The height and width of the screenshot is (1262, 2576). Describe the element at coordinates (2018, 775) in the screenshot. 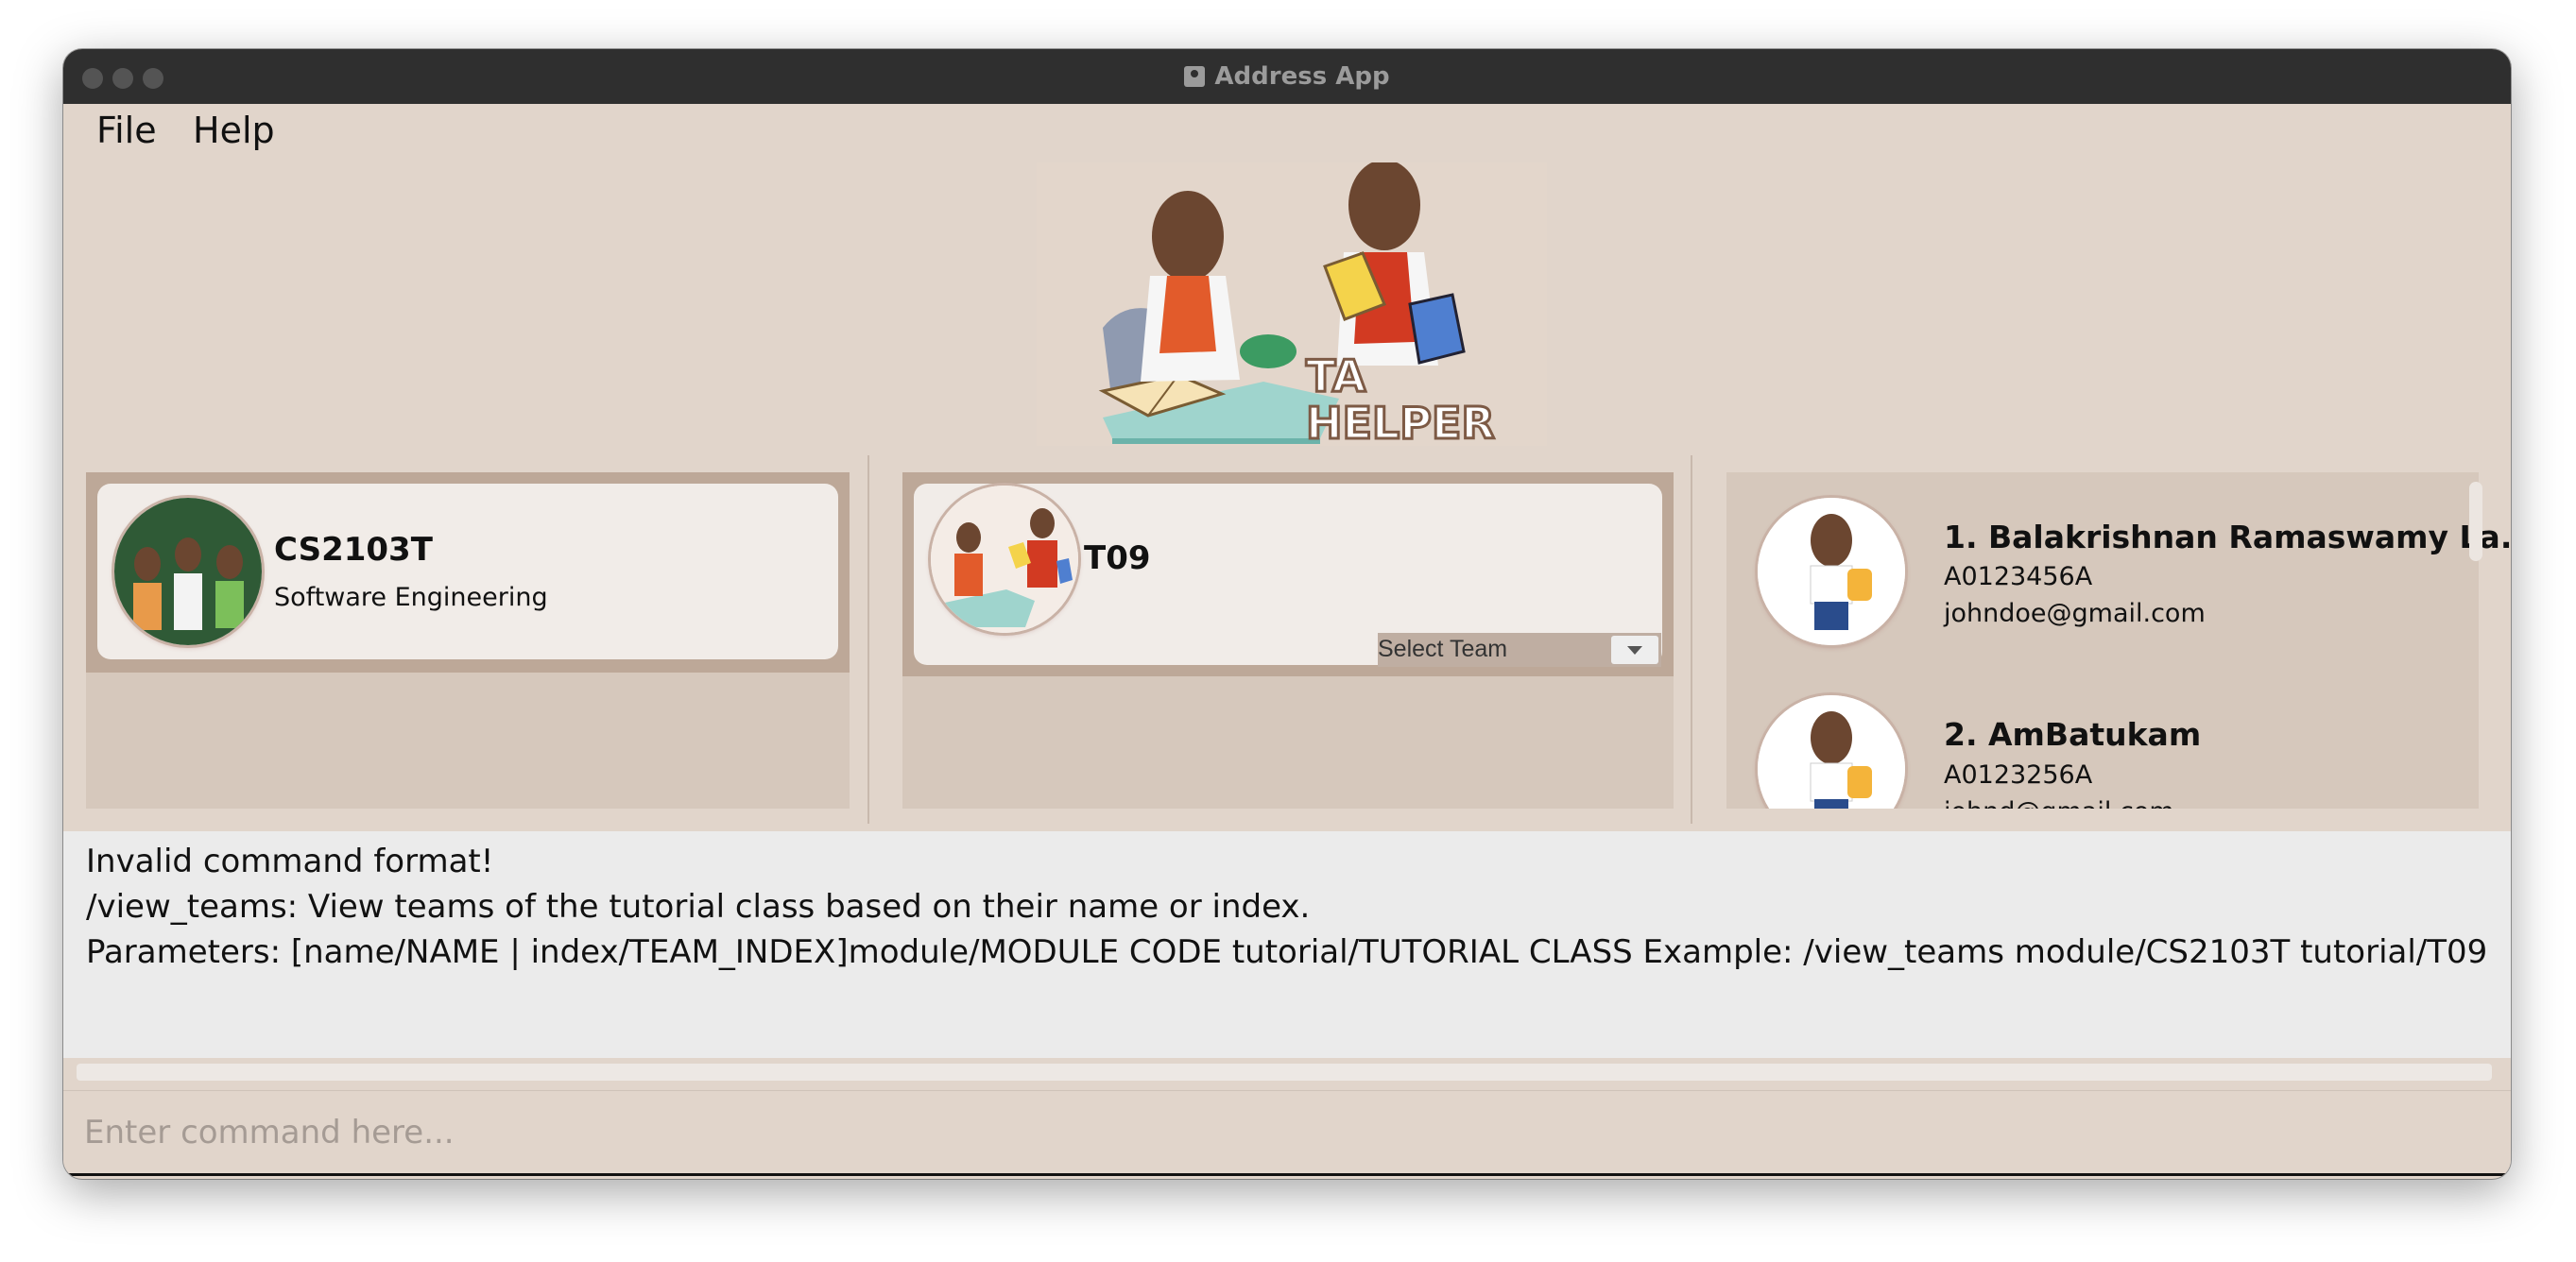

I see `student-id: A0123256A` at that location.